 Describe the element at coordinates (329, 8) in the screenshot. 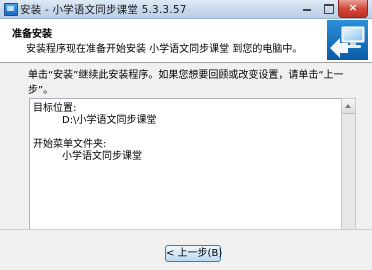

I see `maximize-button` at that location.